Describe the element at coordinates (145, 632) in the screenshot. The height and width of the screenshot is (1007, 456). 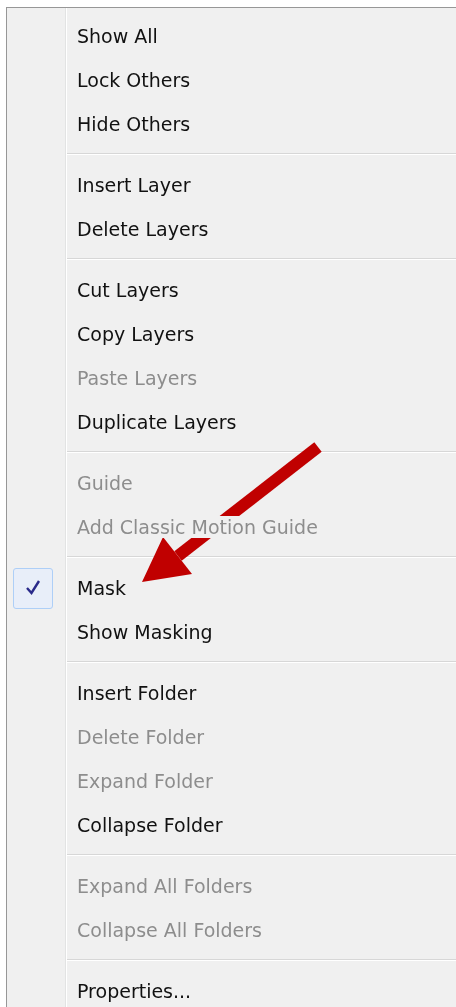
I see `menu-item: Show Masking` at that location.